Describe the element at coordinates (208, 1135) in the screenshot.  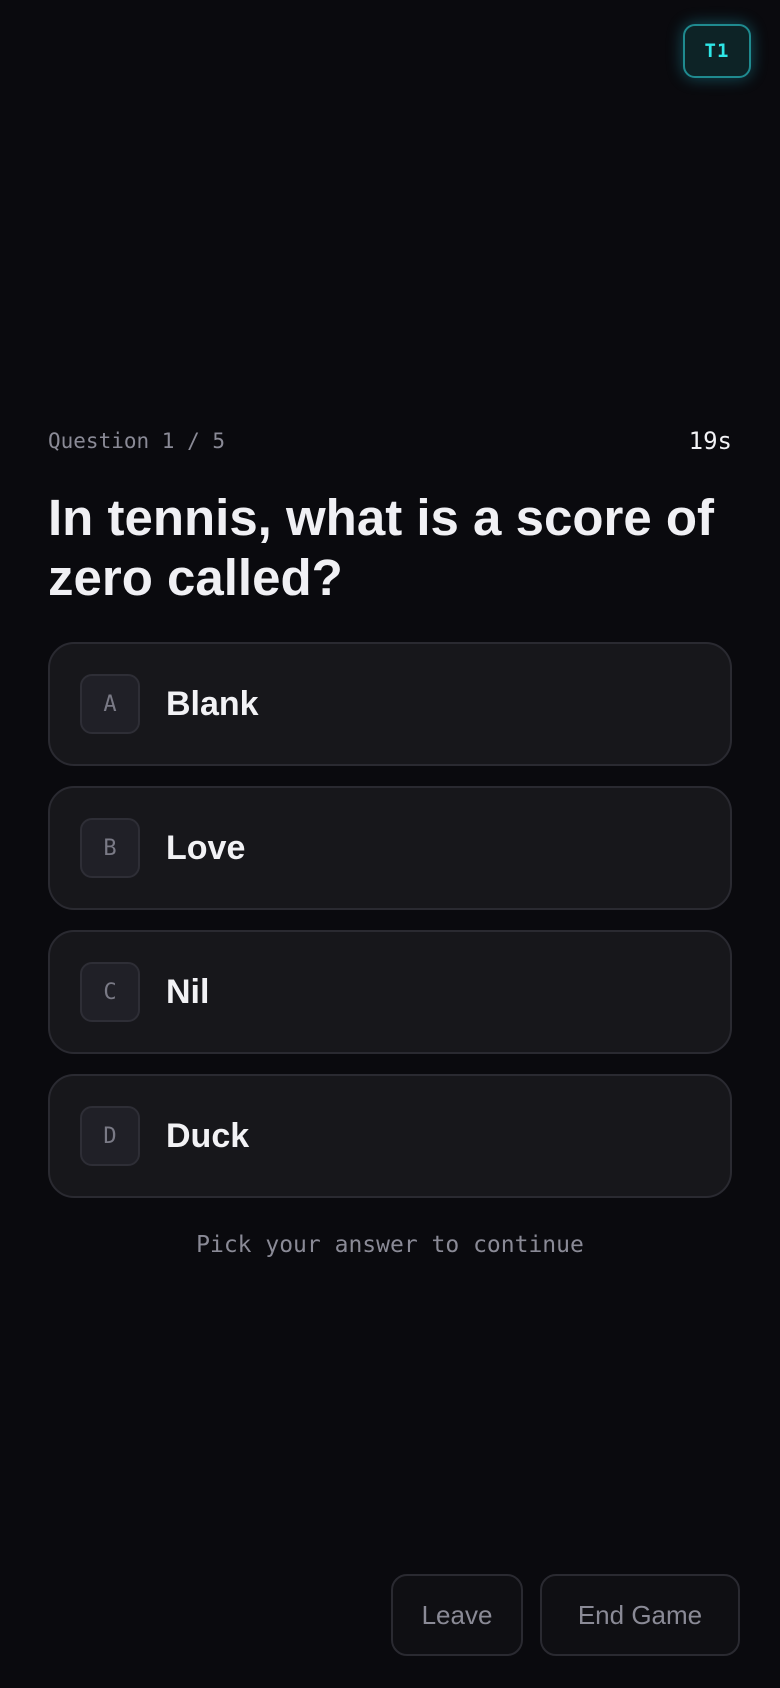
I see `option-text: Duck` at that location.